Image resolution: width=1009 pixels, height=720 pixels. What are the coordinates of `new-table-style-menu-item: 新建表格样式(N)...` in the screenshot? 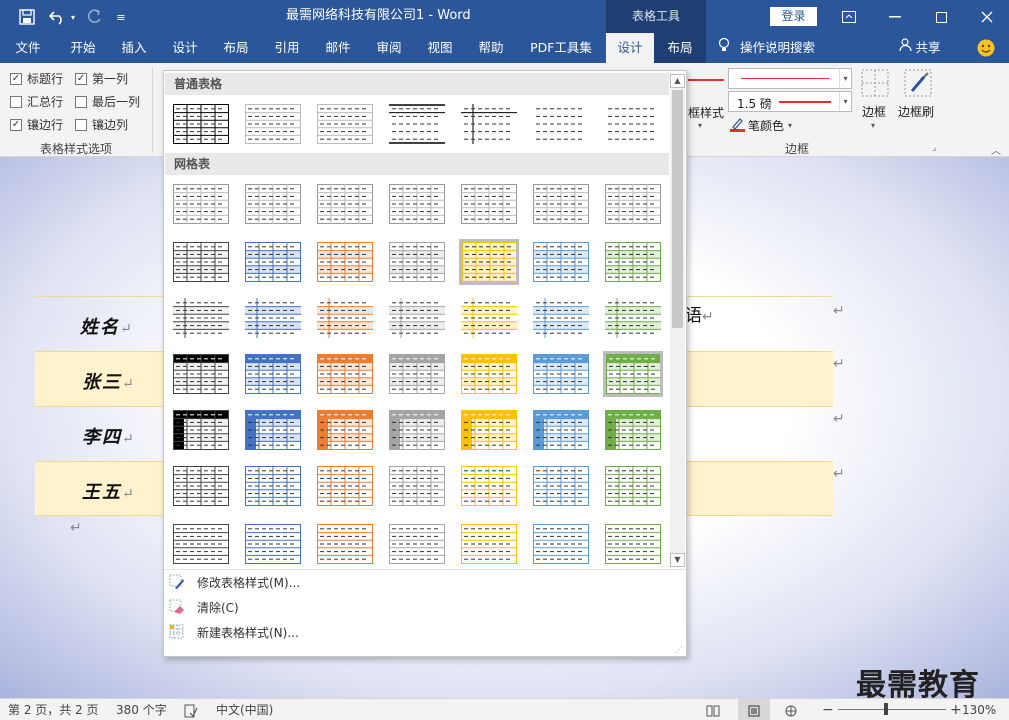 It's located at (234, 632).